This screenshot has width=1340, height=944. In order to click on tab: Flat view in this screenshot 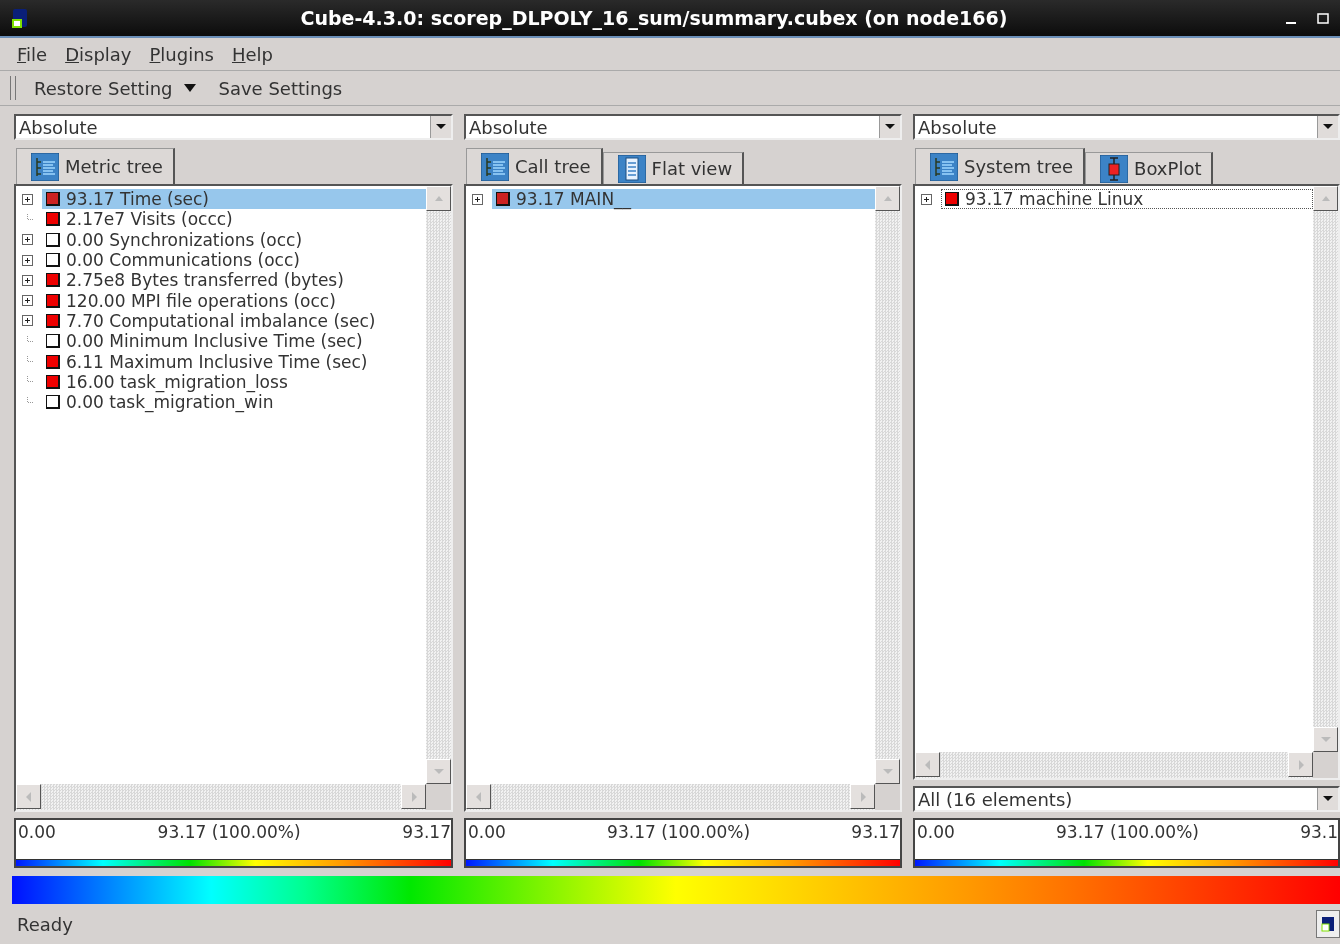, I will do `click(673, 168)`.